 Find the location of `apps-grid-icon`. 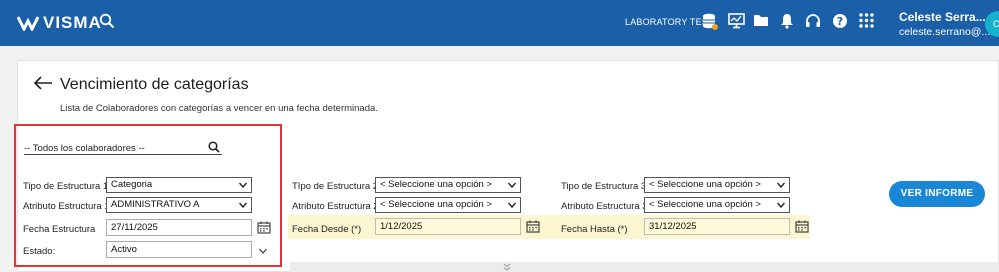

apps-grid-icon is located at coordinates (868, 22).